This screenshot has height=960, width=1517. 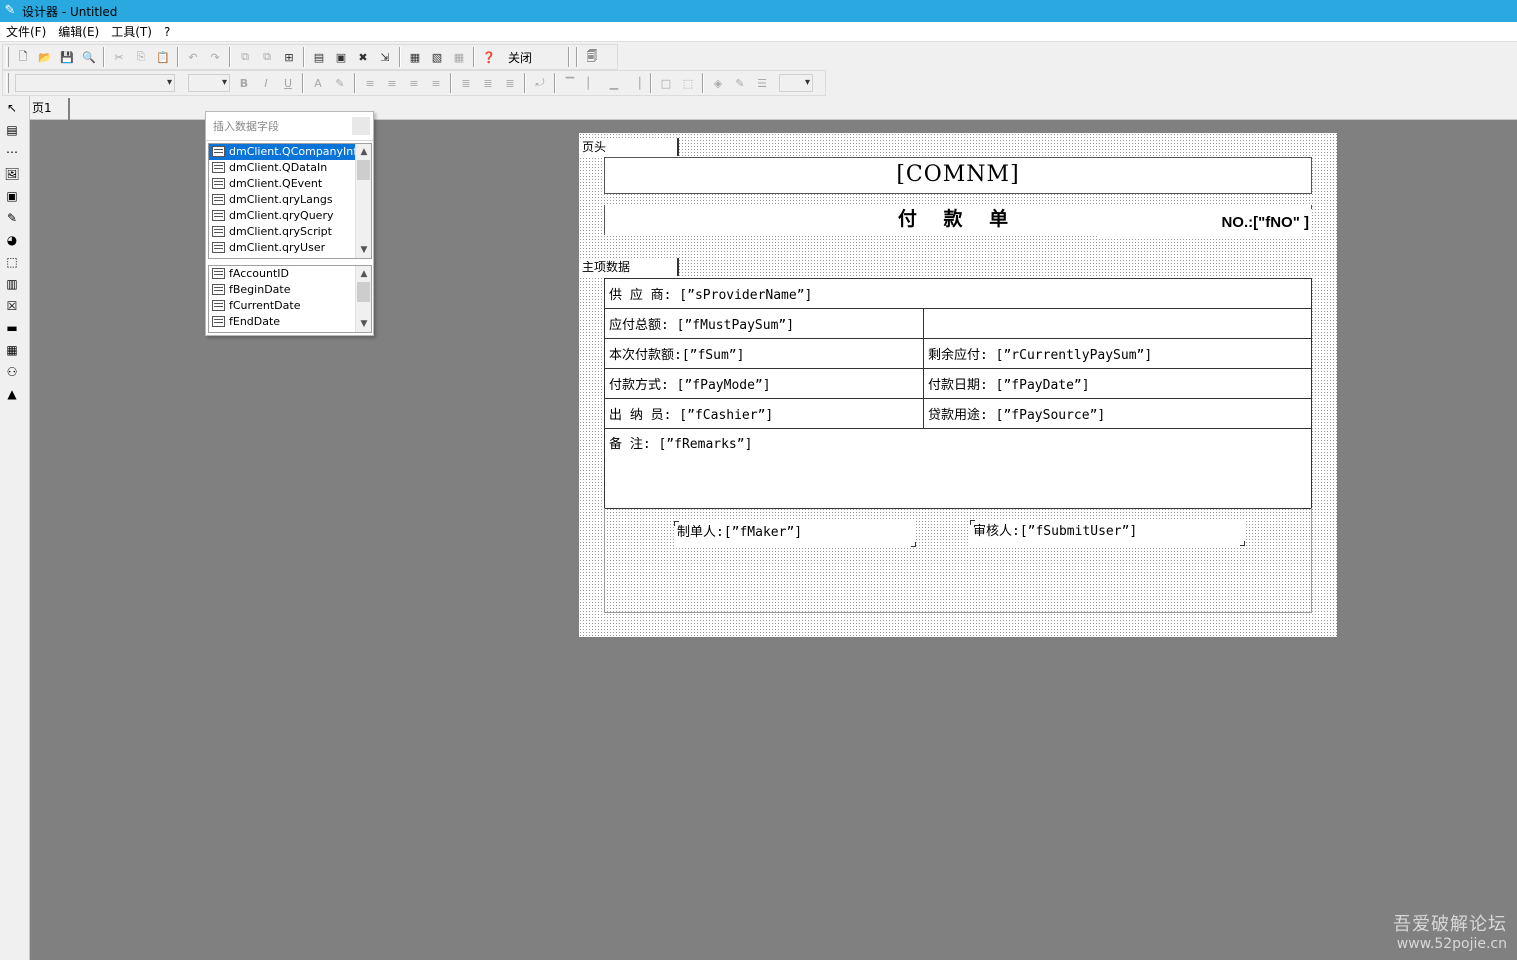 I want to click on list-item: fCurrentDate, so click(x=290, y=306).